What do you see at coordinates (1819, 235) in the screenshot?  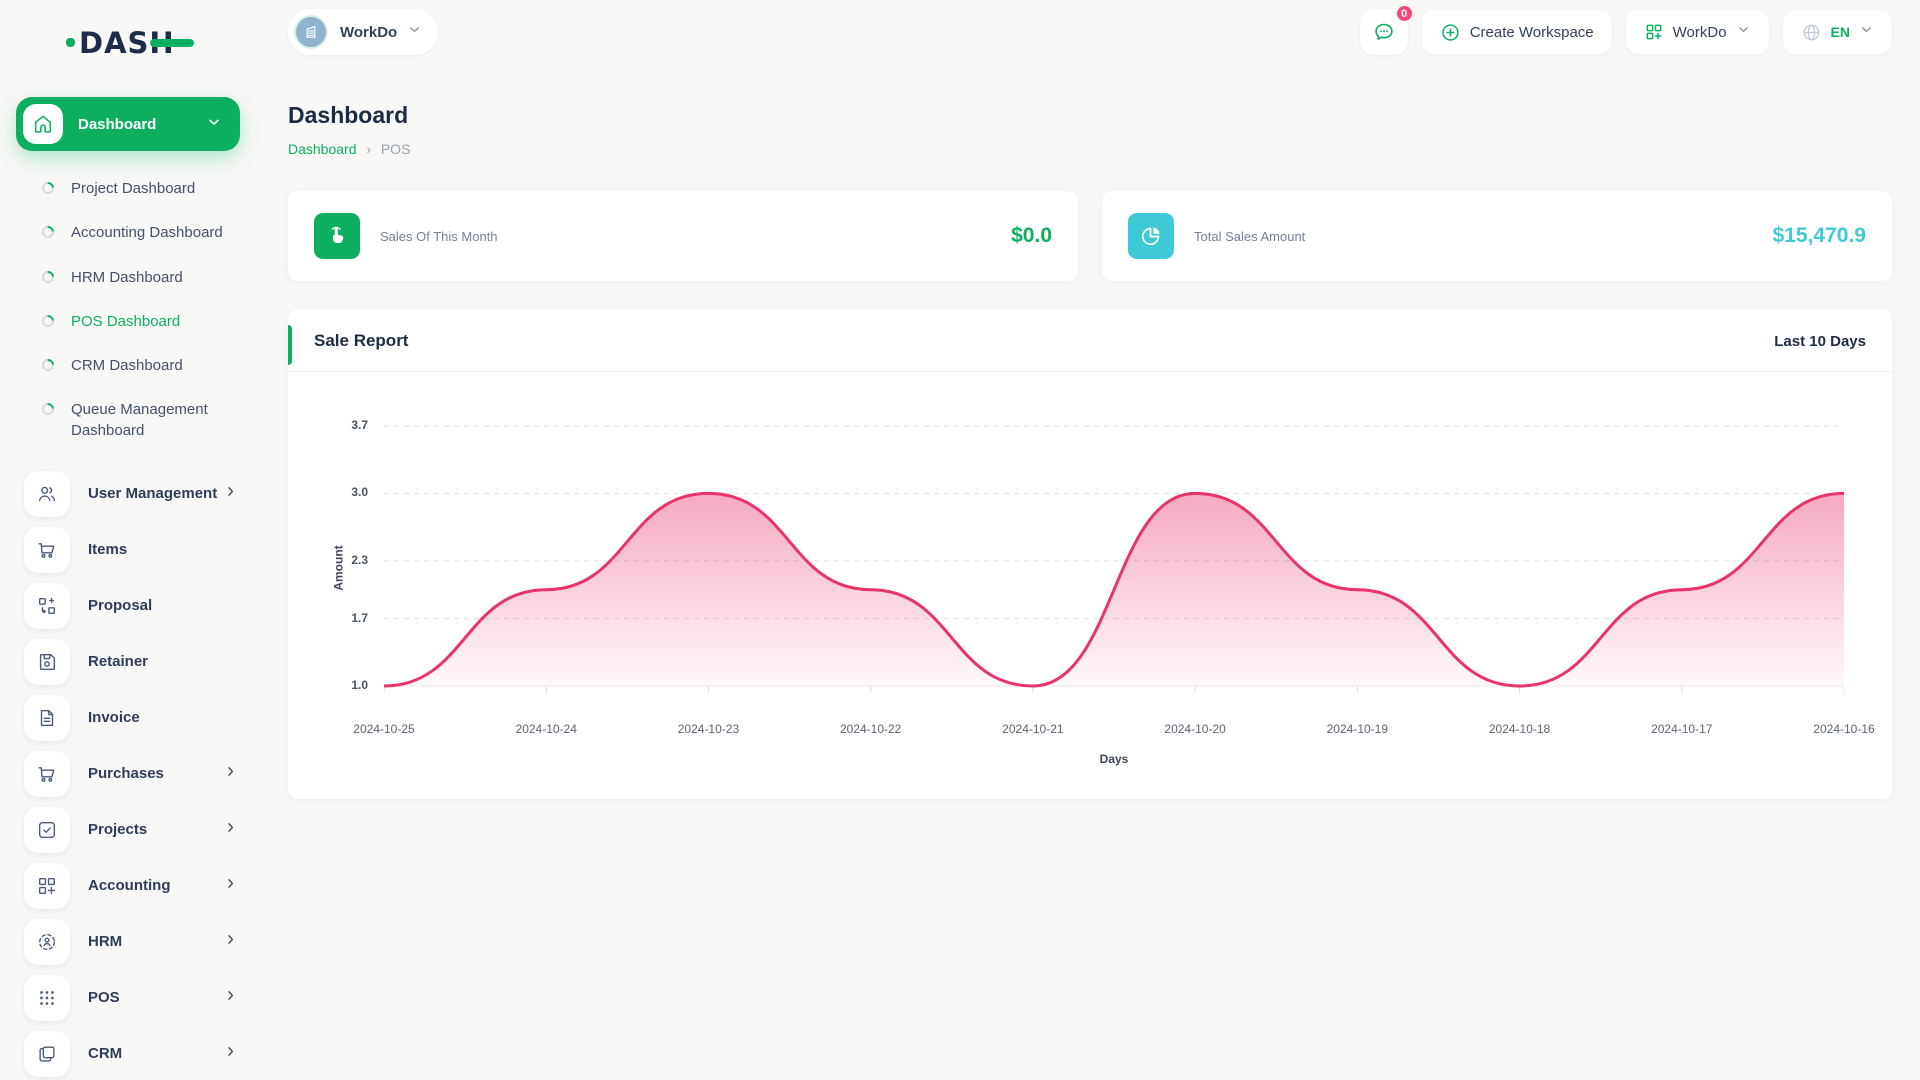 I see `stat-value: $15,470.9` at bounding box center [1819, 235].